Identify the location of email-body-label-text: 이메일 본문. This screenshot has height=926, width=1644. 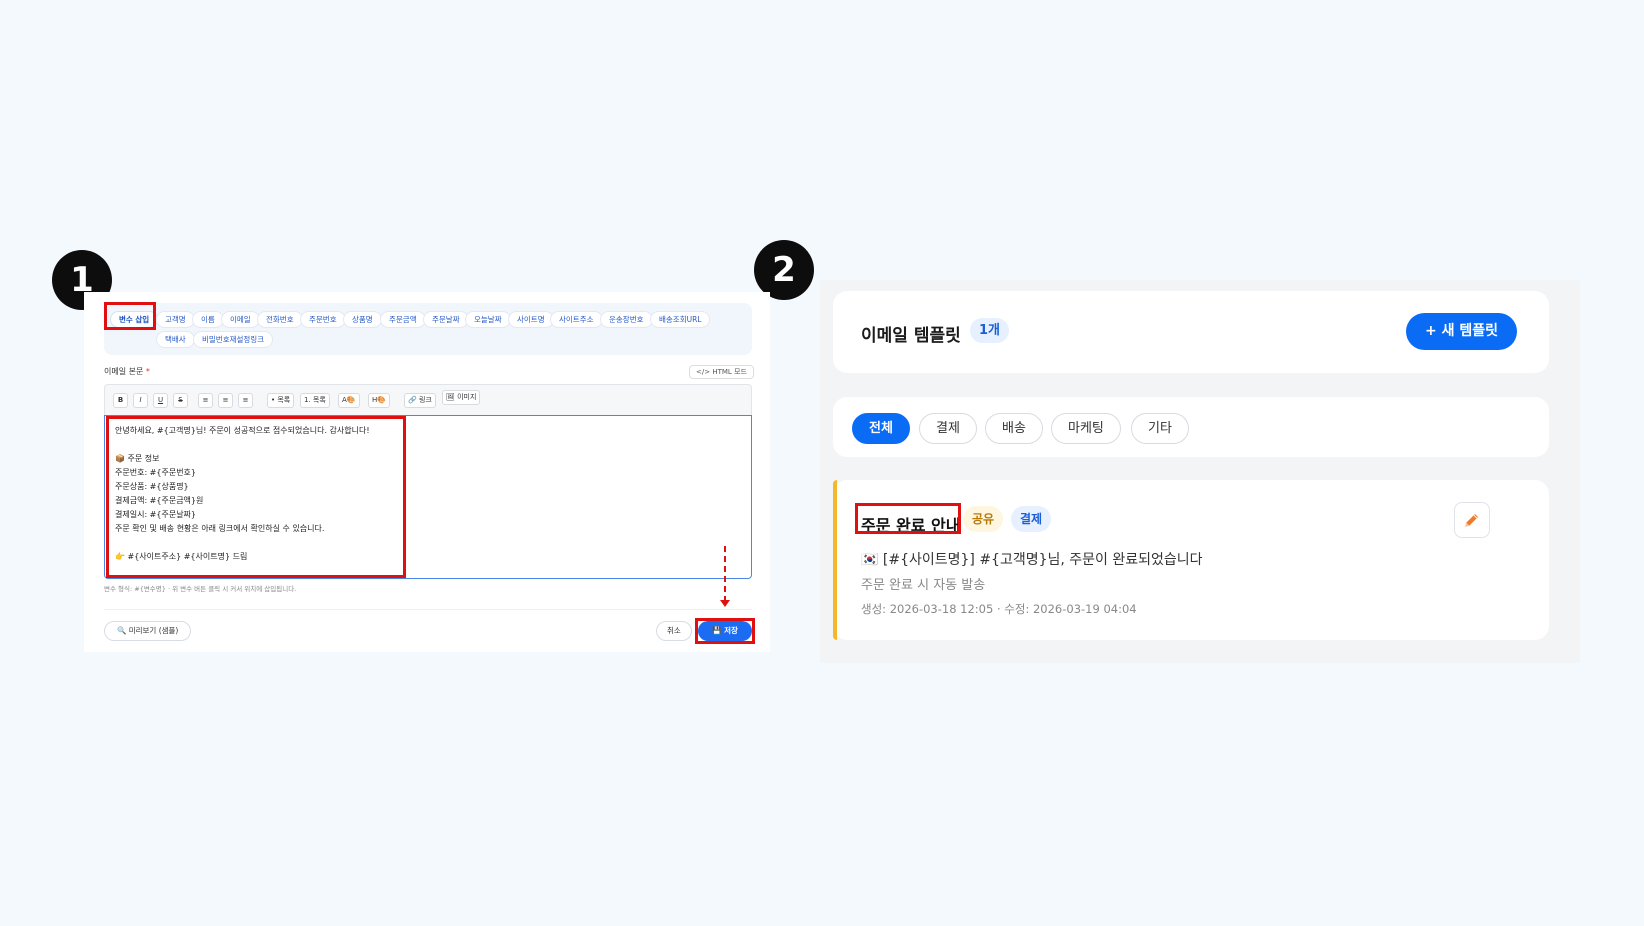
(124, 371).